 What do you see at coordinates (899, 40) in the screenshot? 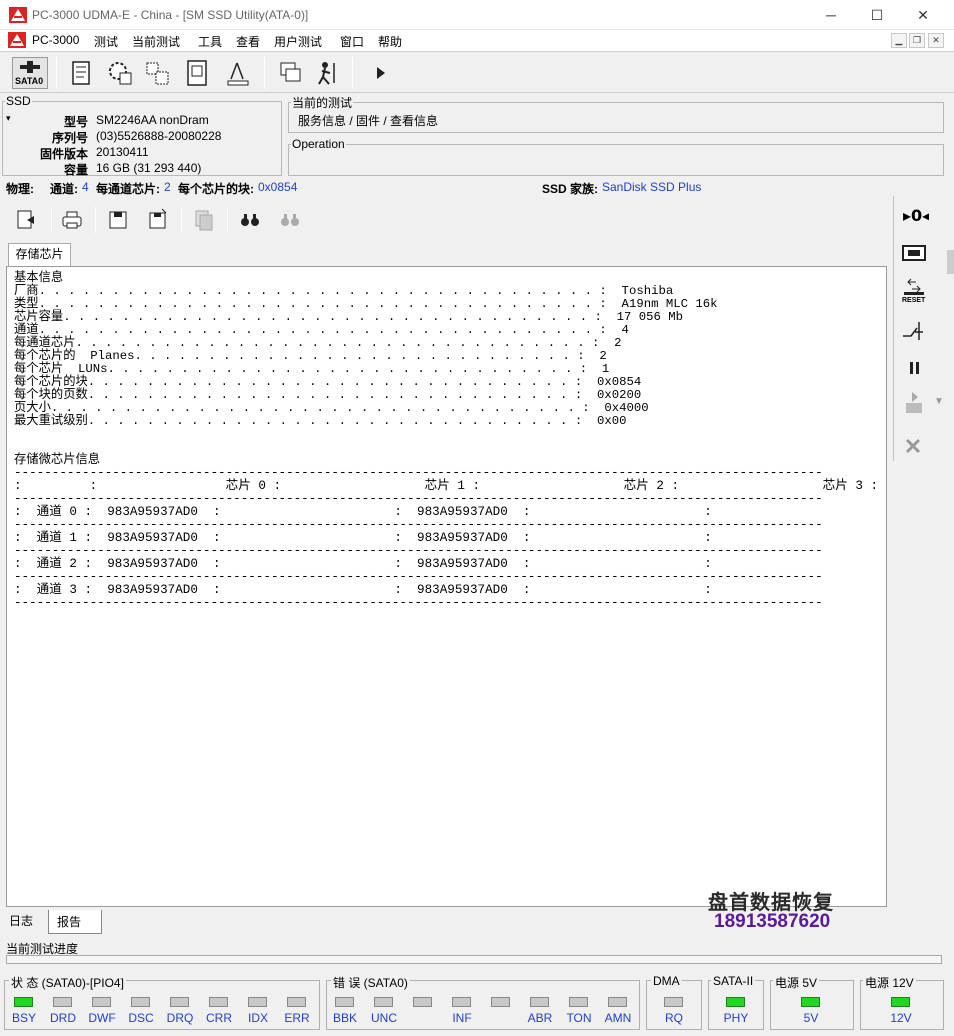
I see `mdi-minimize-button: ▁` at bounding box center [899, 40].